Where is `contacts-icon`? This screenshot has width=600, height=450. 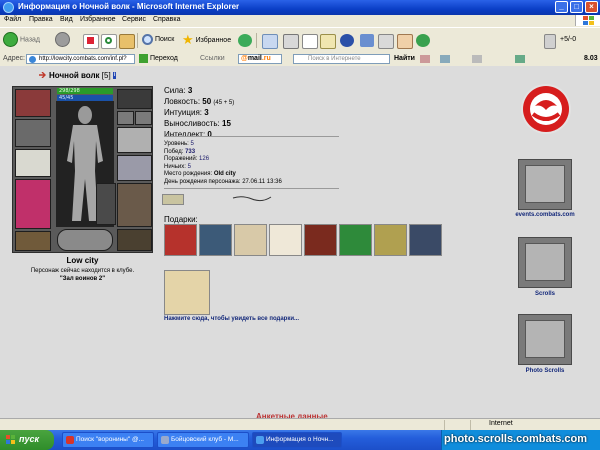
contacts-icon is located at coordinates (423, 40).